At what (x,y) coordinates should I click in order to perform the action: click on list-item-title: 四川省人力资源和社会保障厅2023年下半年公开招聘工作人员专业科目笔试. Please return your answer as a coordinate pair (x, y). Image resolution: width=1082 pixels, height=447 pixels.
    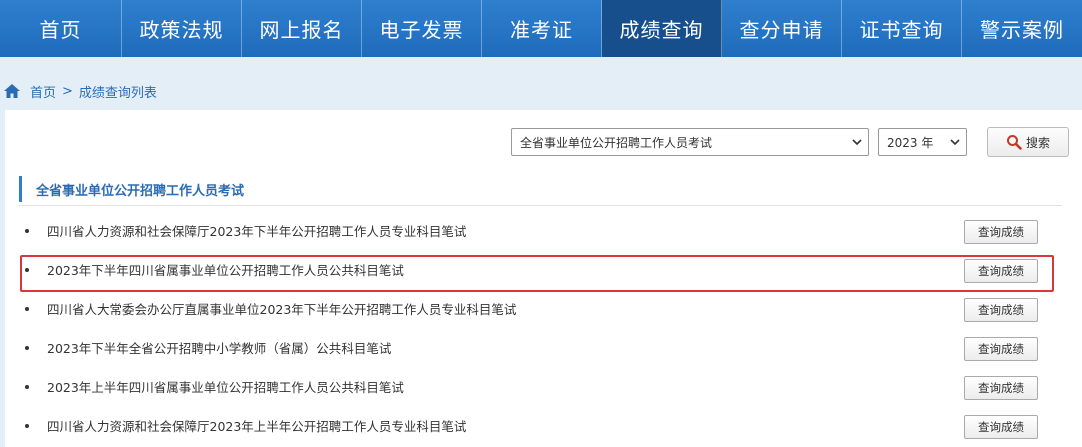
    Looking at the image, I should click on (256, 230).